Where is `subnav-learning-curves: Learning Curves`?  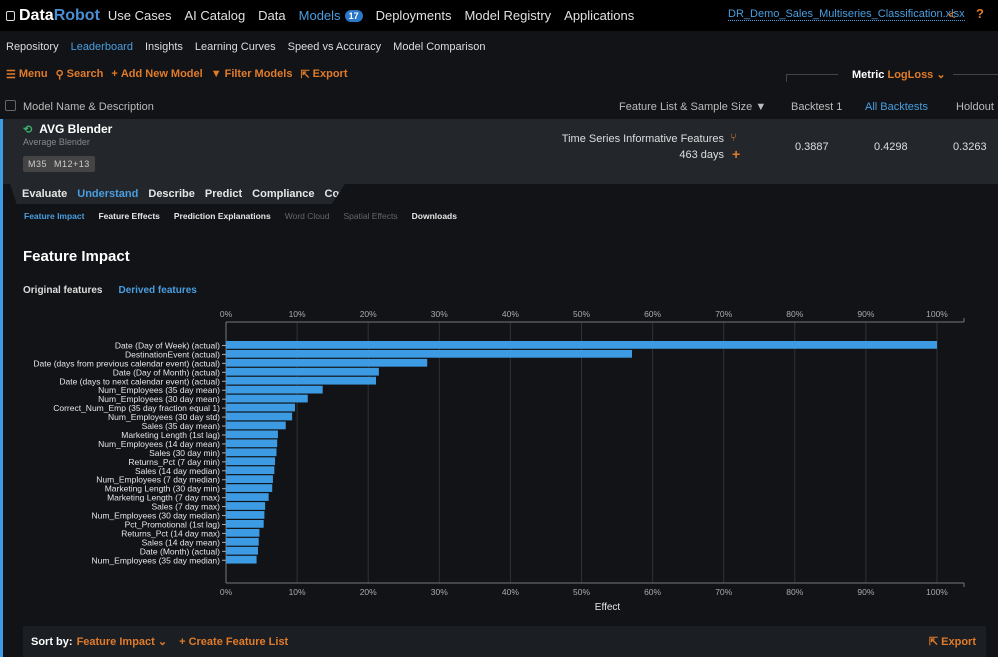
subnav-learning-curves: Learning Curves is located at coordinates (235, 47).